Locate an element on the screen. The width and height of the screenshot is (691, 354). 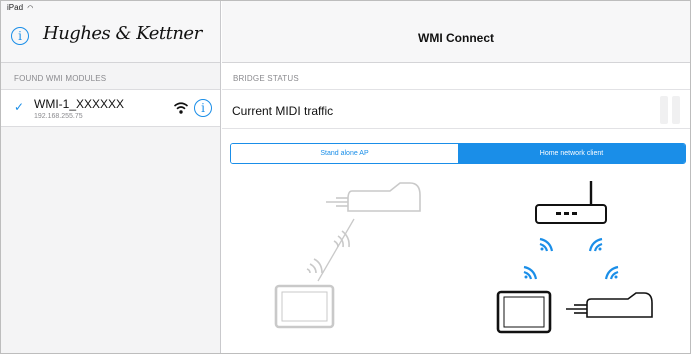
midi-traffic-row: Current MIDI traffic is located at coordinates (456, 109).